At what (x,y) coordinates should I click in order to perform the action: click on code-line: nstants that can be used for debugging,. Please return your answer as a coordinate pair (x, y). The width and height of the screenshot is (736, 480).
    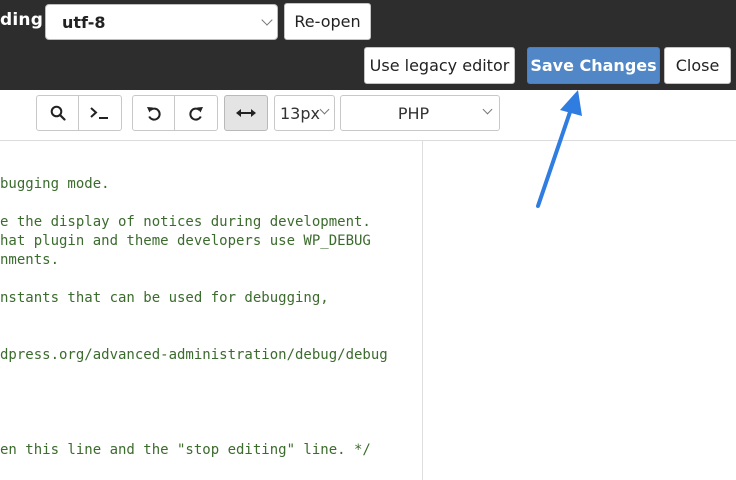
    Looking at the image, I should click on (164, 298).